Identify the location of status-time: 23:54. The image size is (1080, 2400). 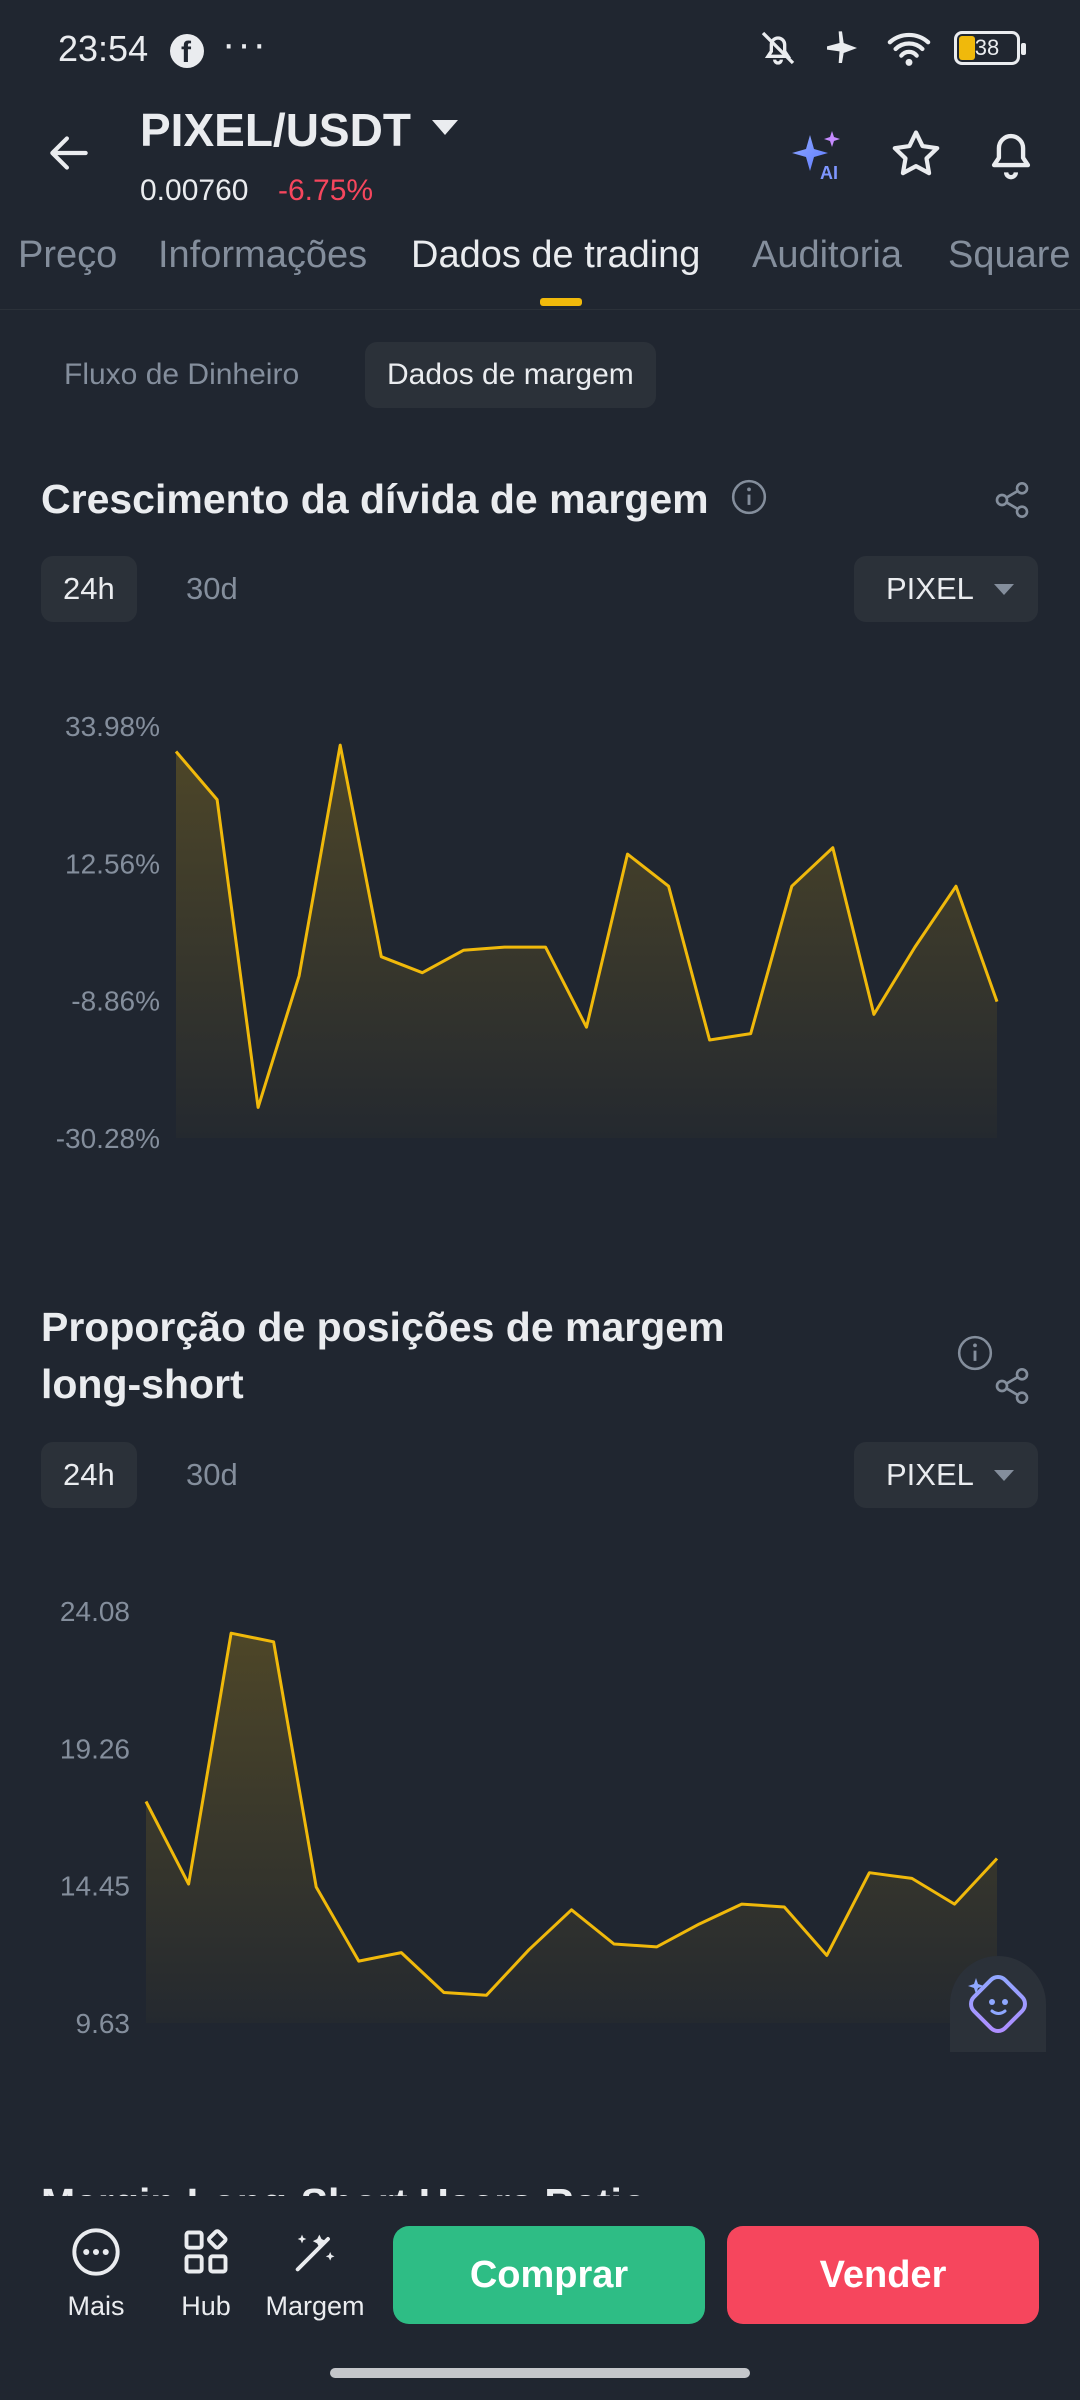
(103, 48).